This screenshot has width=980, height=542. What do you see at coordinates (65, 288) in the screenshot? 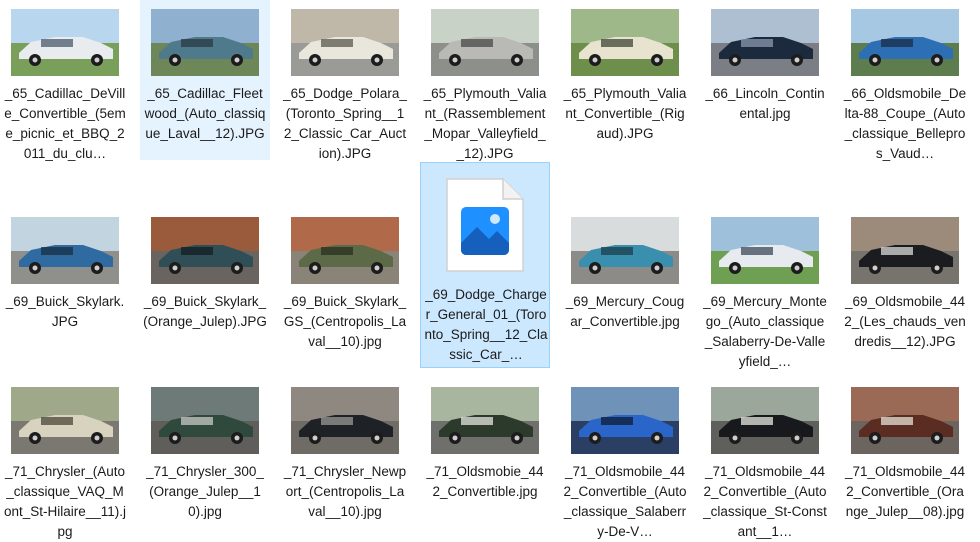
I see `file-item: _69_Buick_Skylark.JPG` at bounding box center [65, 288].